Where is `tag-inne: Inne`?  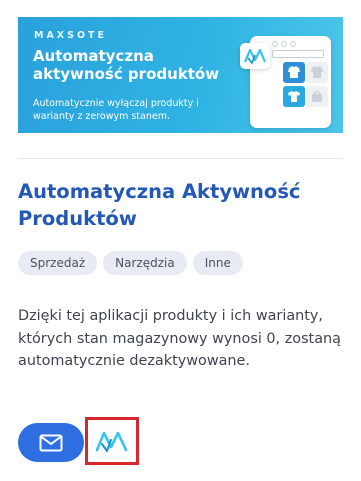
tag-inne: Inne is located at coordinates (217, 263).